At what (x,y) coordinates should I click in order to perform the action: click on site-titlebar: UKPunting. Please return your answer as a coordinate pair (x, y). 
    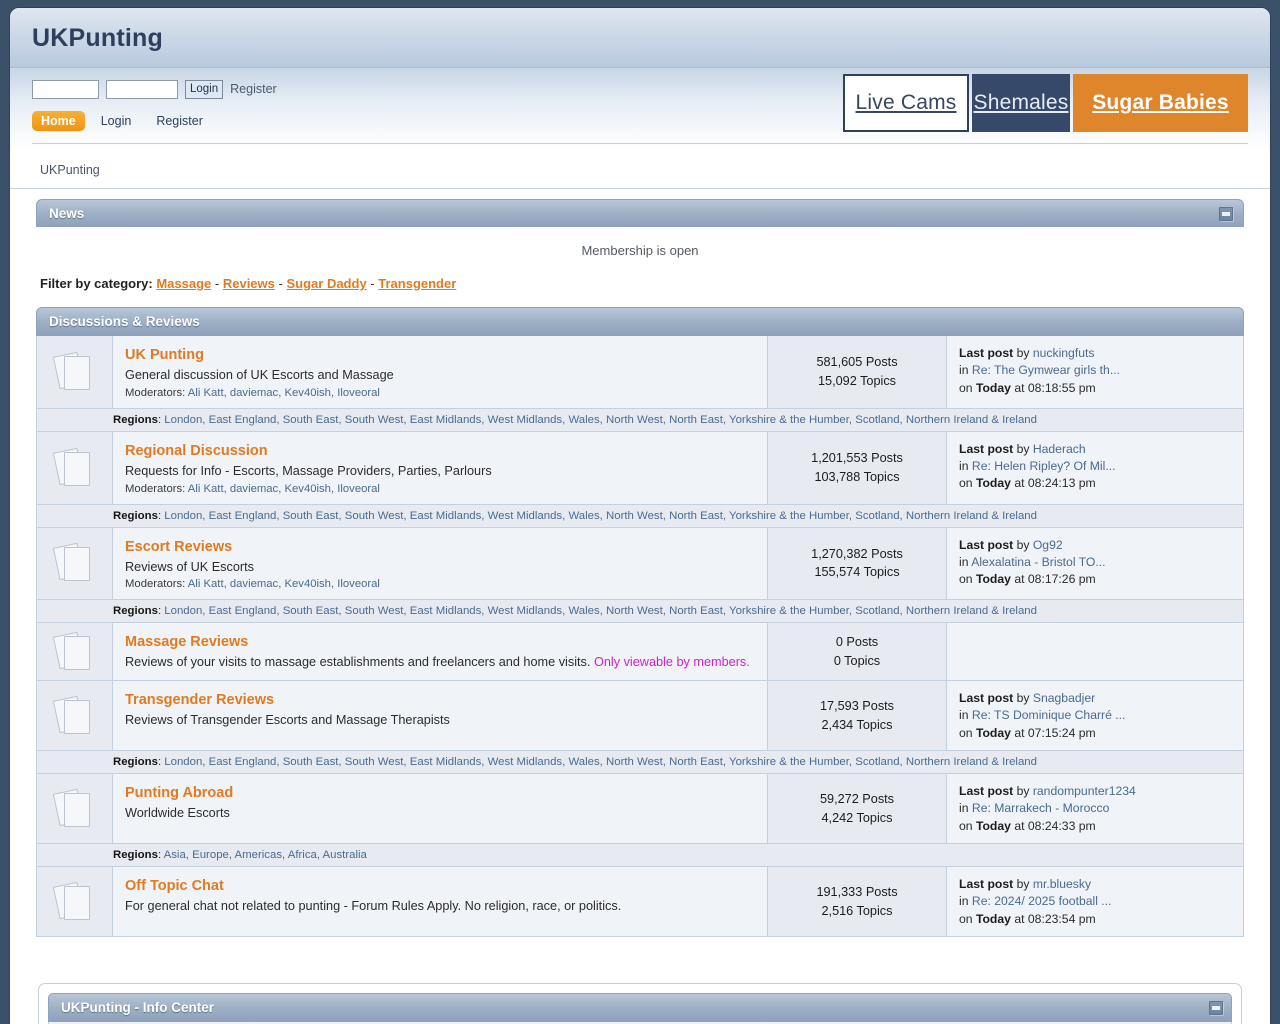
    Looking at the image, I should click on (640, 38).